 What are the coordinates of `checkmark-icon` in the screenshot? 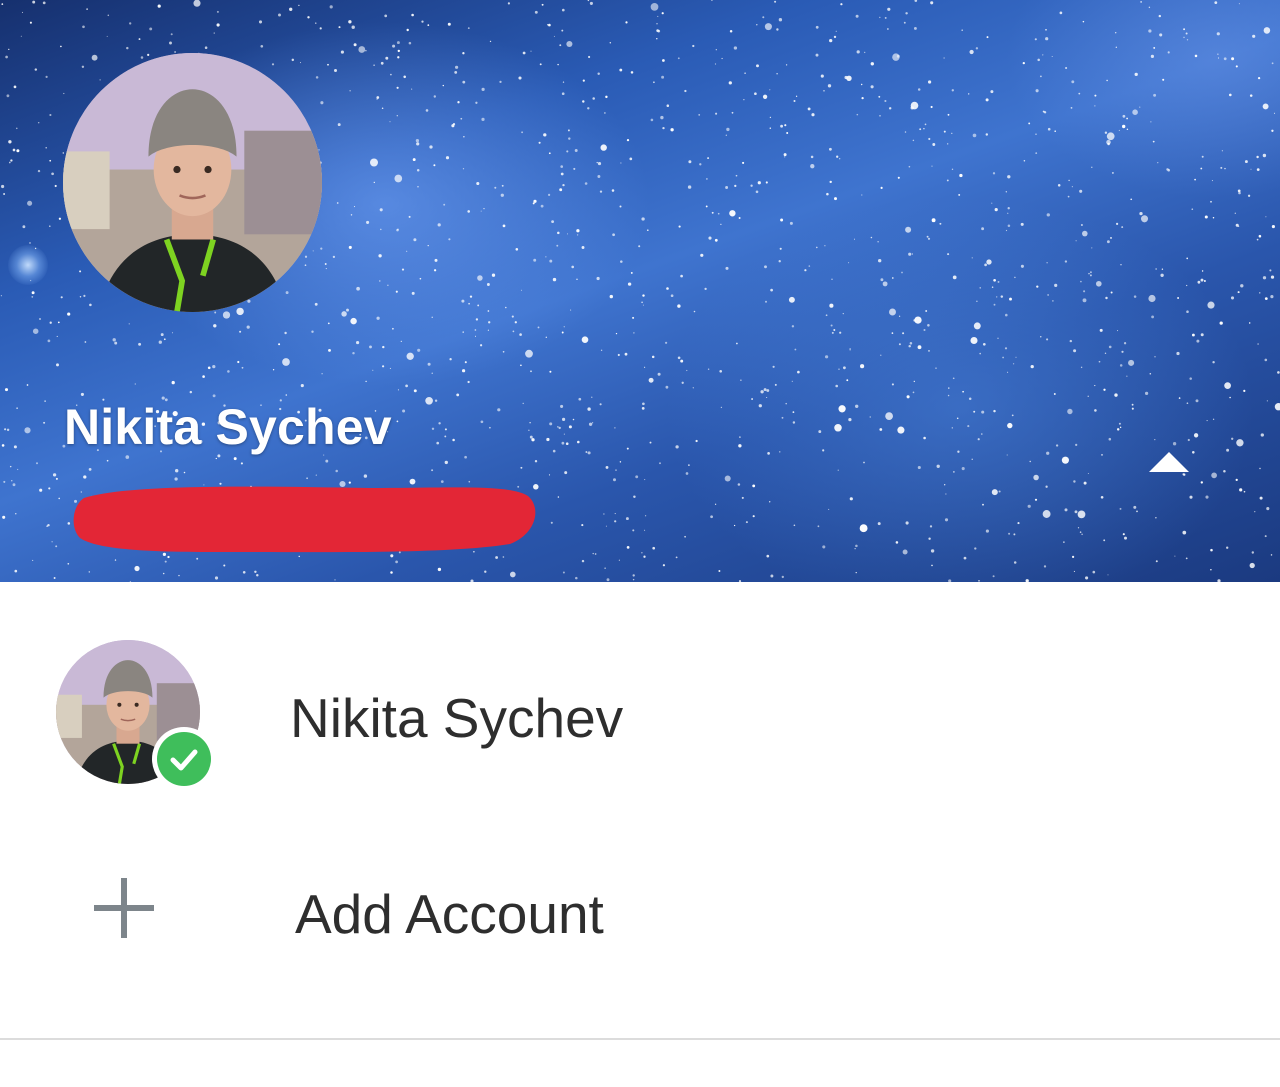 It's located at (184, 760).